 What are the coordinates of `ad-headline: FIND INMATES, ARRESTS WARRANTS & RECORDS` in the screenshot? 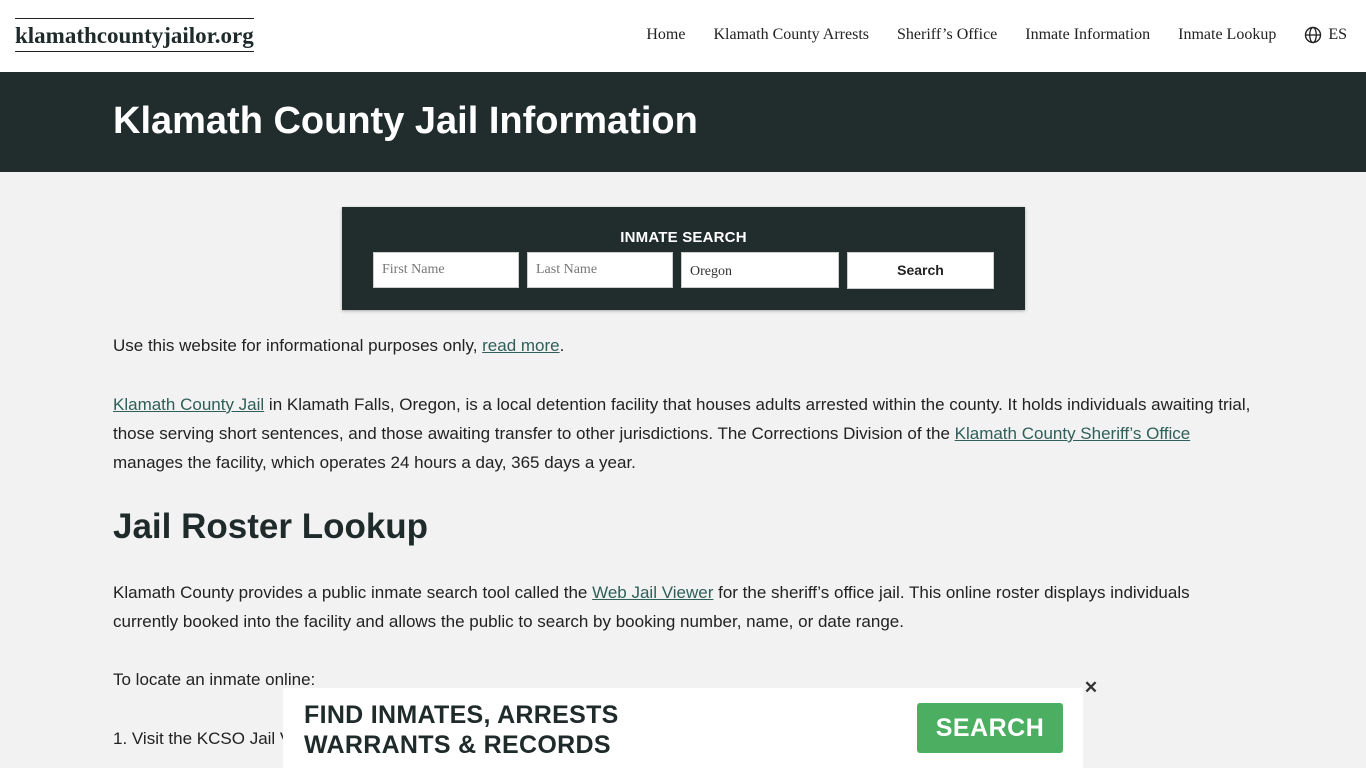 It's located at (461, 730).